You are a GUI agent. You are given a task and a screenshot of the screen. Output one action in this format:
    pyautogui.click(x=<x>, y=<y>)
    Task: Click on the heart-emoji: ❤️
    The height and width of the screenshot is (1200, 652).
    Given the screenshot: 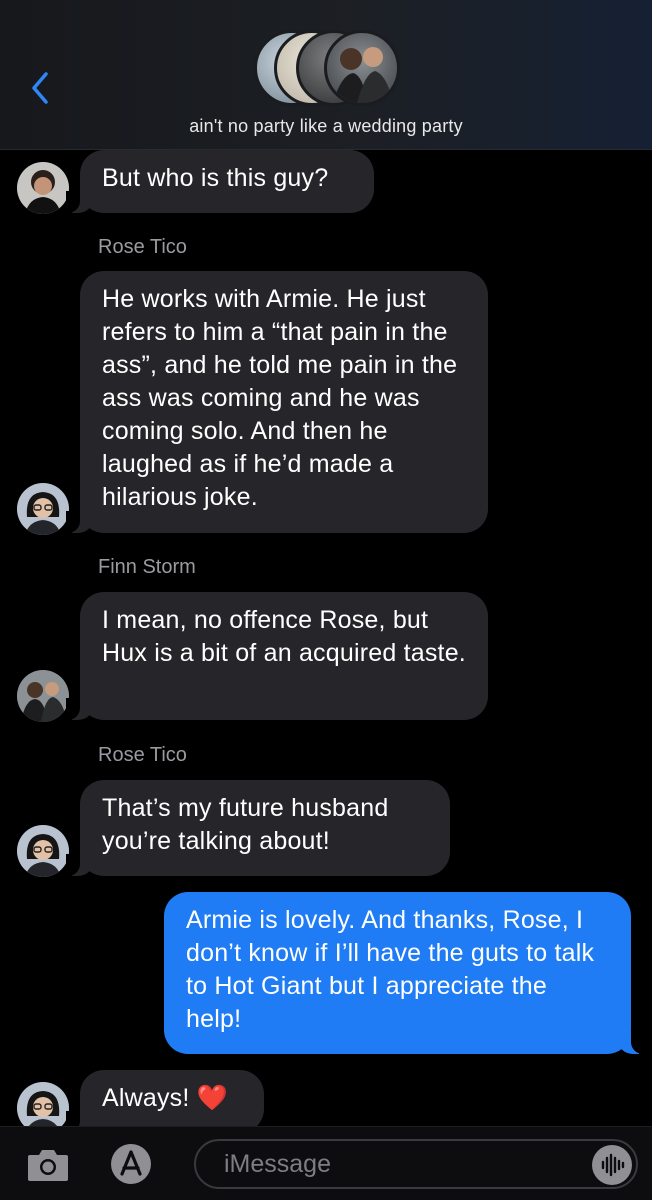 What is the action you would take?
    pyautogui.click(x=212, y=1098)
    